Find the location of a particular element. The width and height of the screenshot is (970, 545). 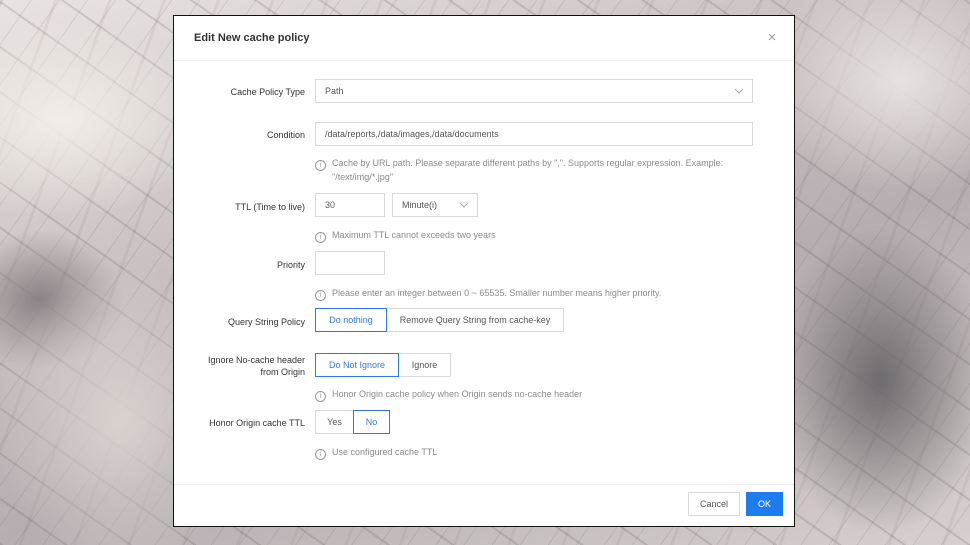

honor-ttl-hint-text: Use configured cache TTL is located at coordinates (385, 452).